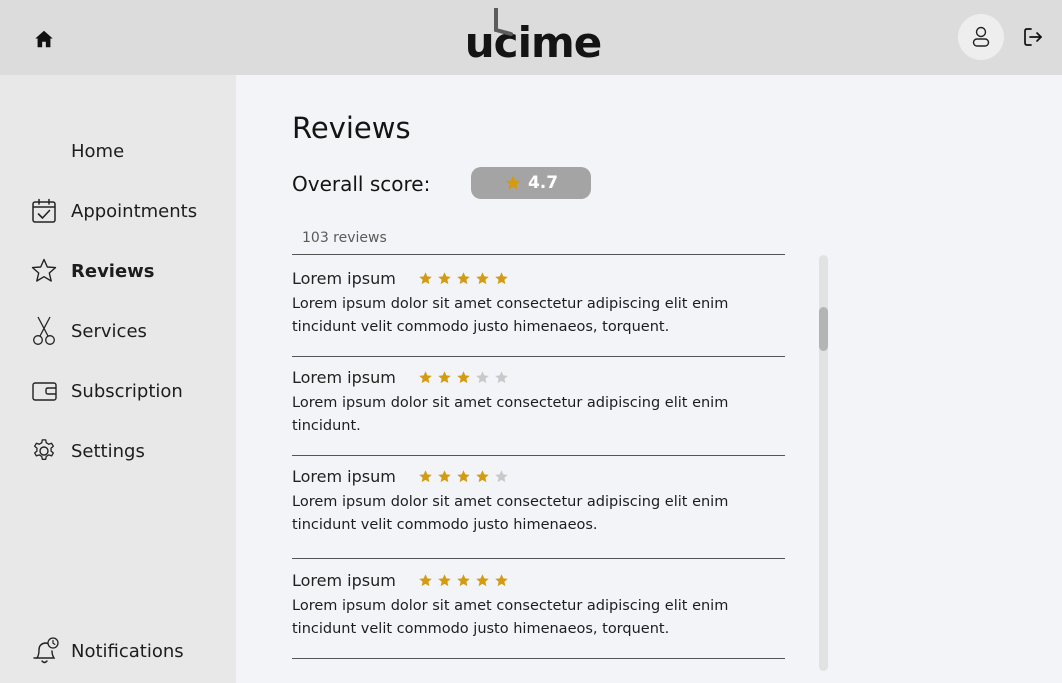 This screenshot has width=1062, height=683. What do you see at coordinates (823, 329) in the screenshot?
I see `scrollbar-thumb` at bounding box center [823, 329].